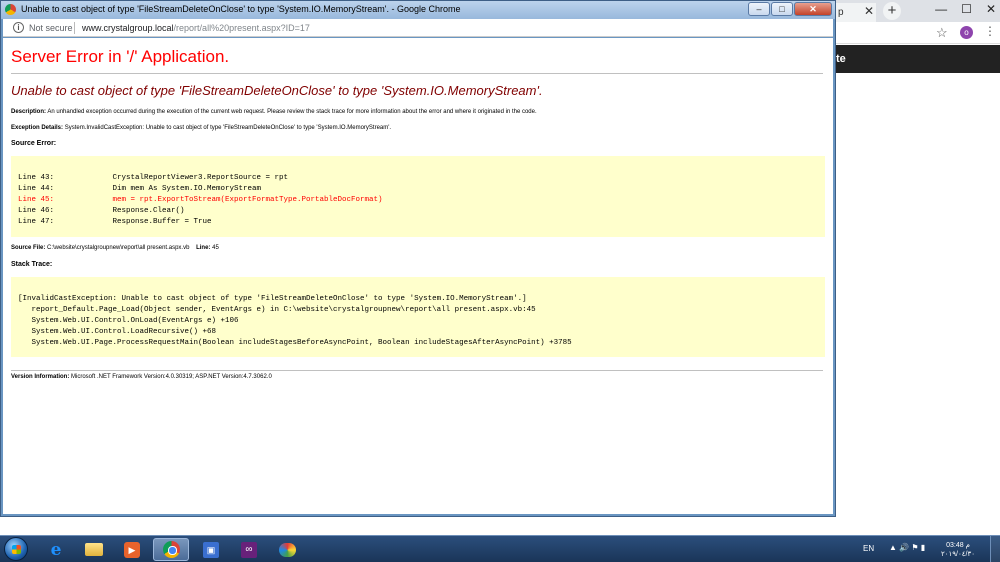 This screenshot has height=562, width=1000. I want to click on background-tab-text: p, so click(841, 12).